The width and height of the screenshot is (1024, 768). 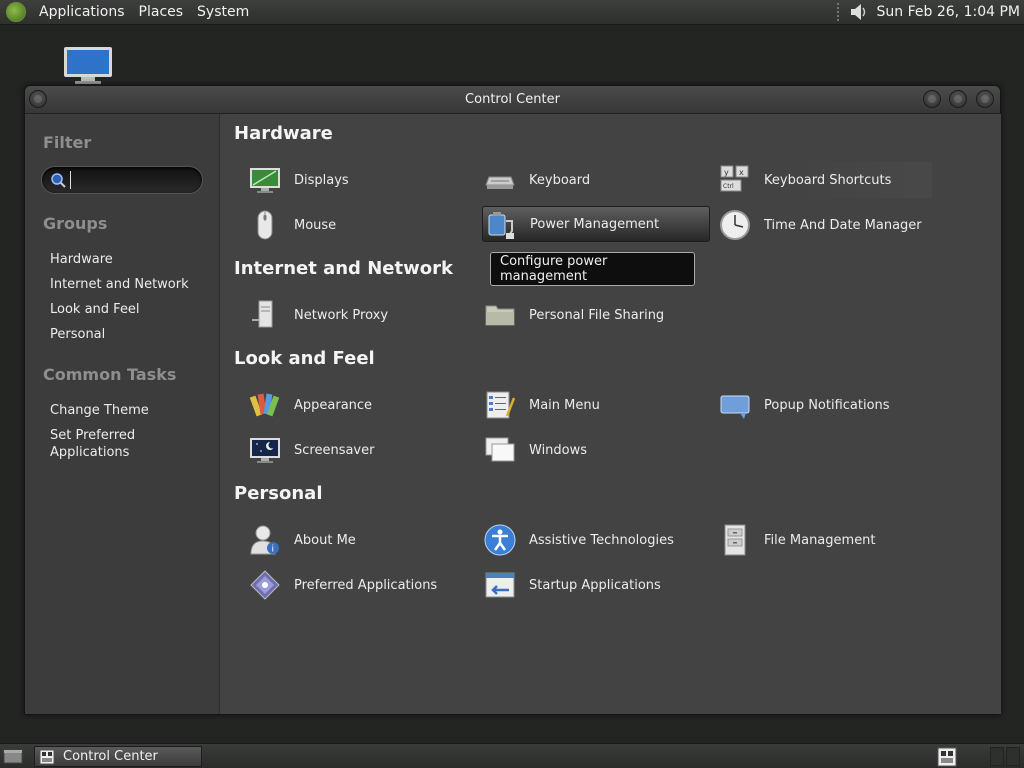 I want to click on item-assistive-technologies: Assistive Technologies, so click(x=583, y=540).